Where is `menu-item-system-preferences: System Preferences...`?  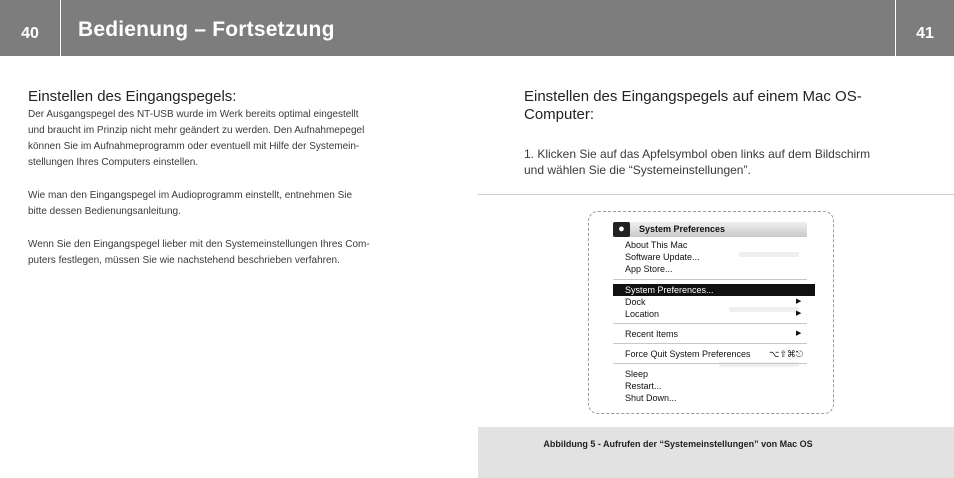
menu-item-system-preferences: System Preferences... is located at coordinates (714, 290).